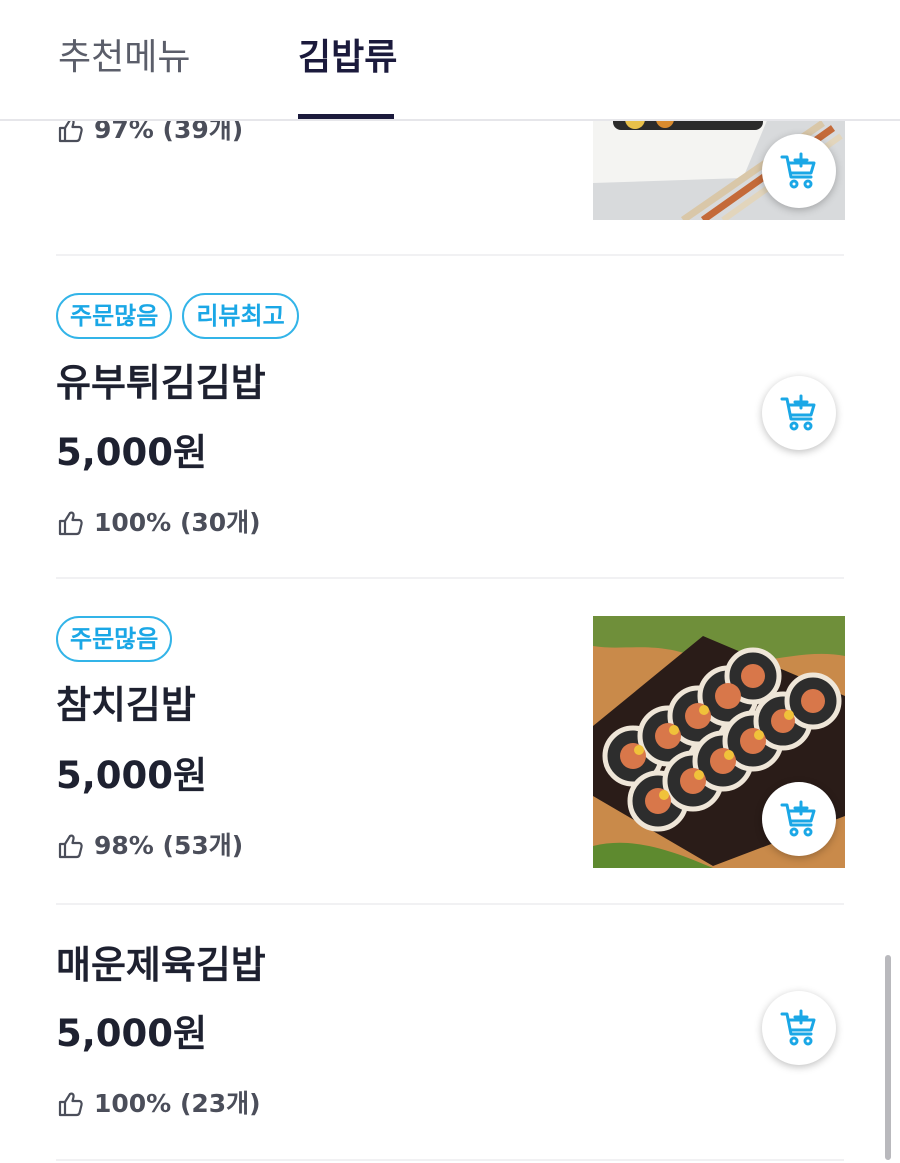  I want to click on badge-group: 주문많음, so click(114, 639).